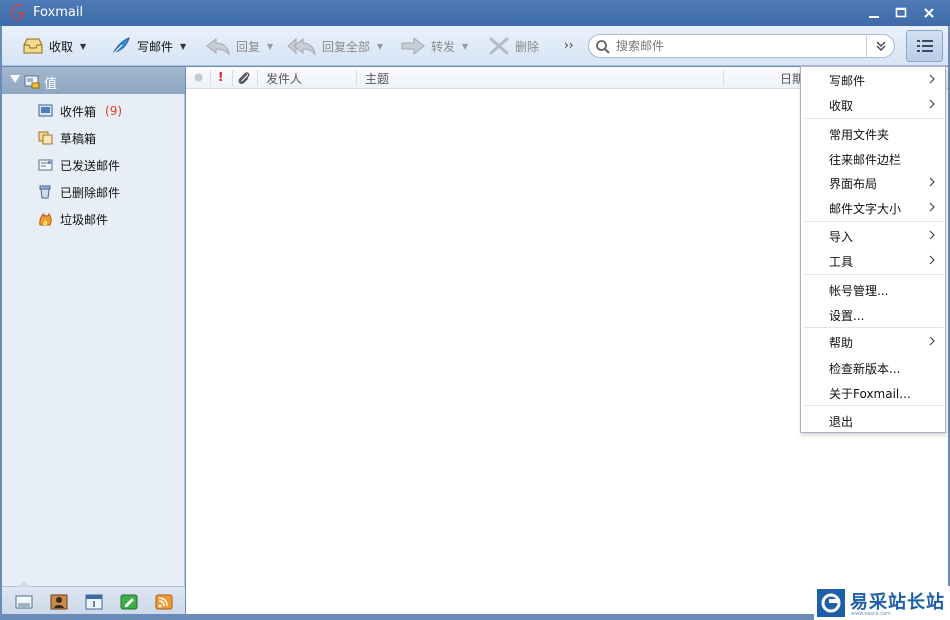 The height and width of the screenshot is (620, 950). Describe the element at coordinates (129, 602) in the screenshot. I see `notes-icon` at that location.